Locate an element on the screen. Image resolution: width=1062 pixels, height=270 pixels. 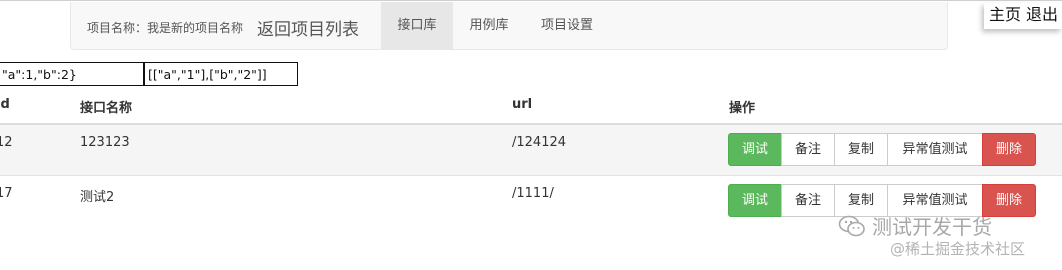
watermark-credit: @稀土掘金技术社区 is located at coordinates (958, 249).